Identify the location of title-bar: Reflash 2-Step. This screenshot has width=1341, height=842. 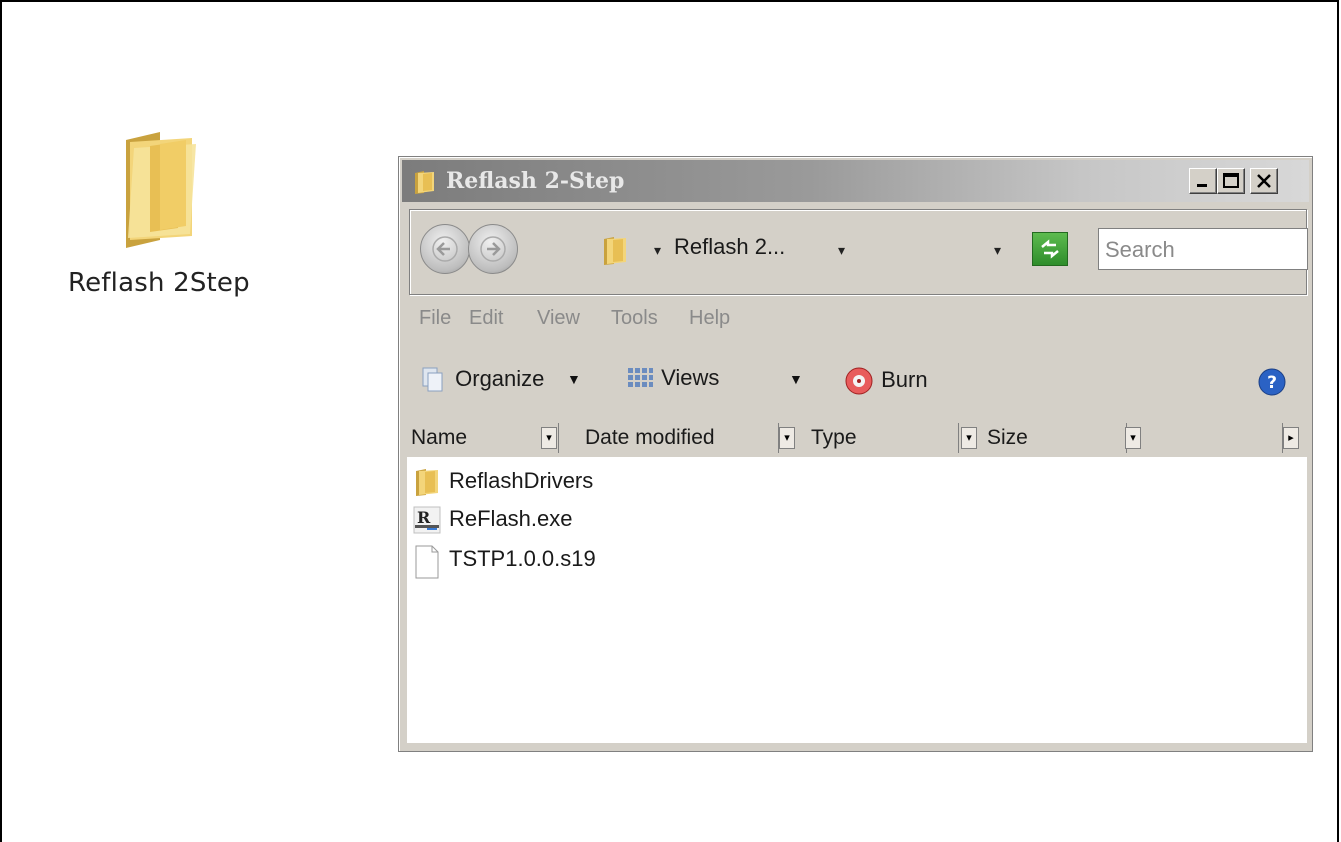
(855, 181).